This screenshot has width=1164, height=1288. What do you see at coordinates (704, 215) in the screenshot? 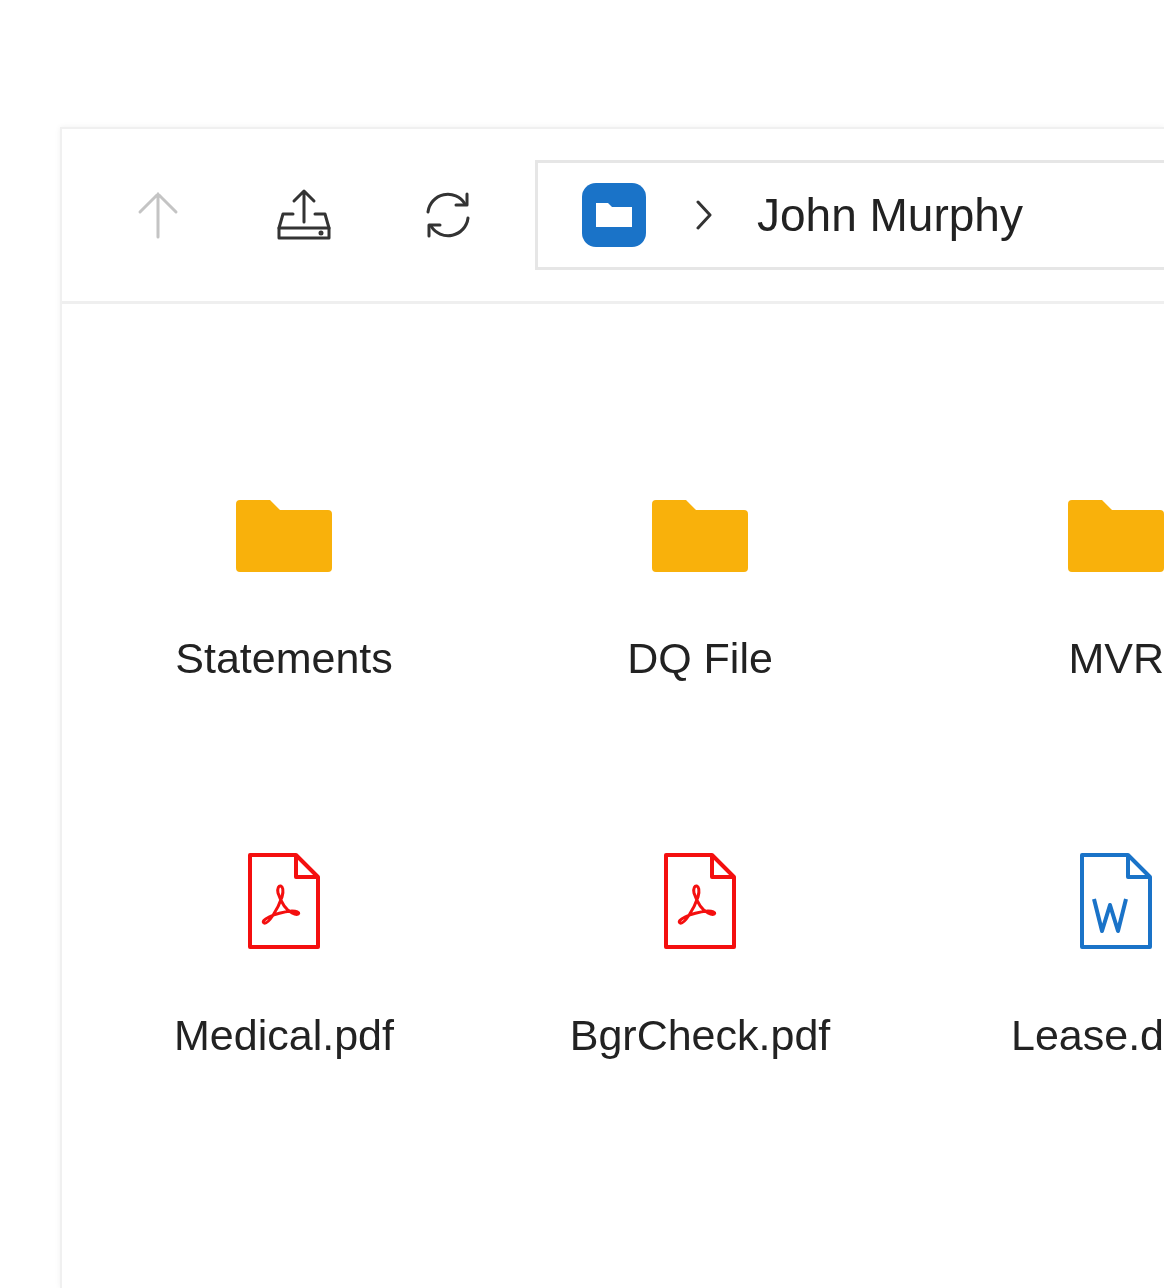
I see `chevron-right-icon` at bounding box center [704, 215].